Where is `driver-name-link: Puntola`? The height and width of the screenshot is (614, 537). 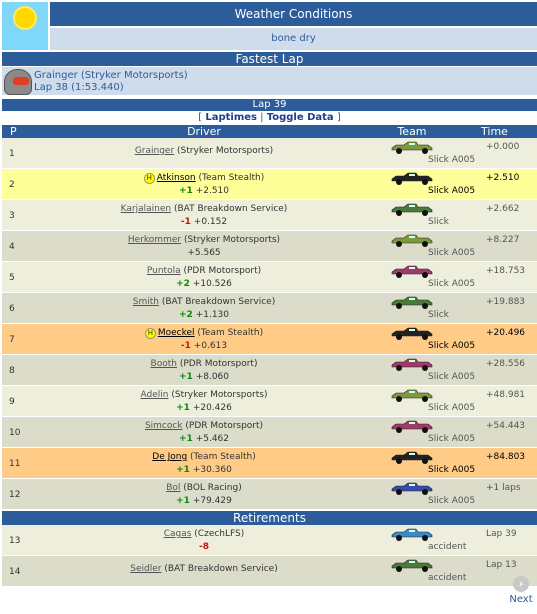 driver-name-link: Puntola is located at coordinates (164, 271).